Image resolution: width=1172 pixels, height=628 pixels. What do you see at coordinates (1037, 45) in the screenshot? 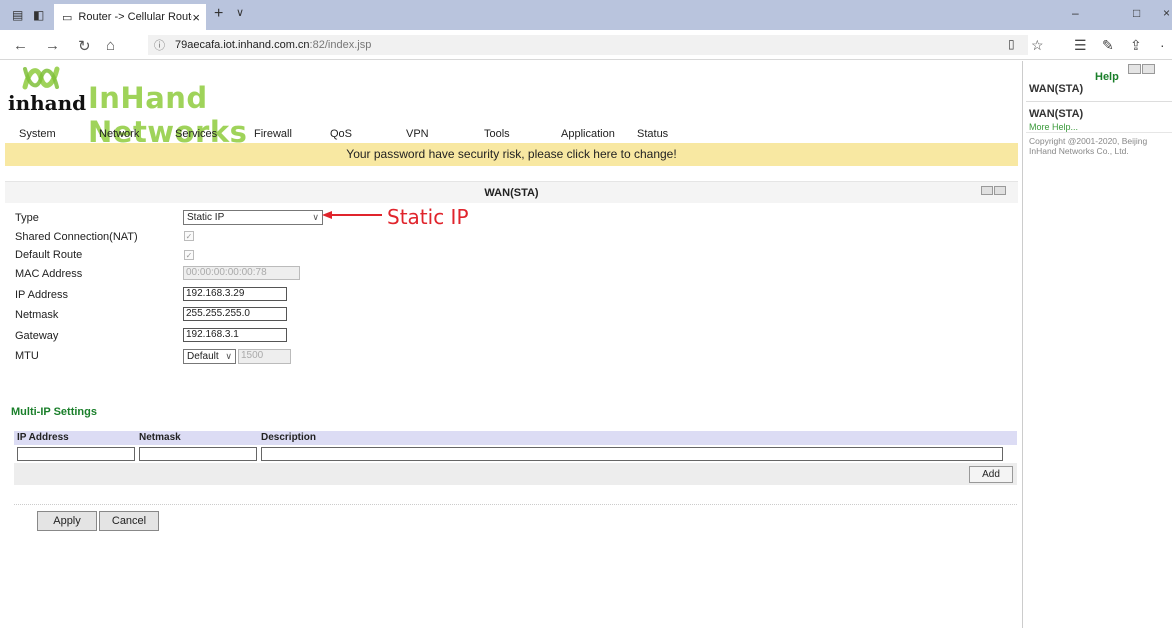
I see `favorite-star-icon: ☆` at bounding box center [1037, 45].